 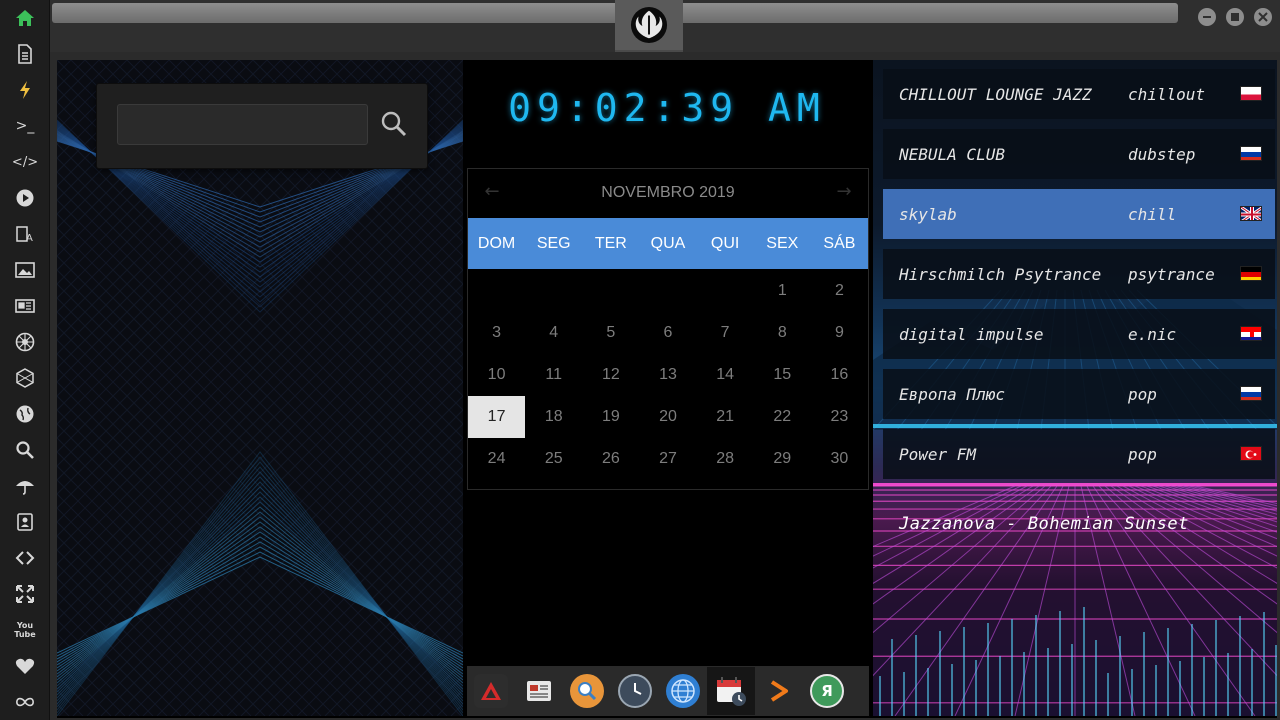 I want to click on calendar-empty-cell, so click(x=610, y=291).